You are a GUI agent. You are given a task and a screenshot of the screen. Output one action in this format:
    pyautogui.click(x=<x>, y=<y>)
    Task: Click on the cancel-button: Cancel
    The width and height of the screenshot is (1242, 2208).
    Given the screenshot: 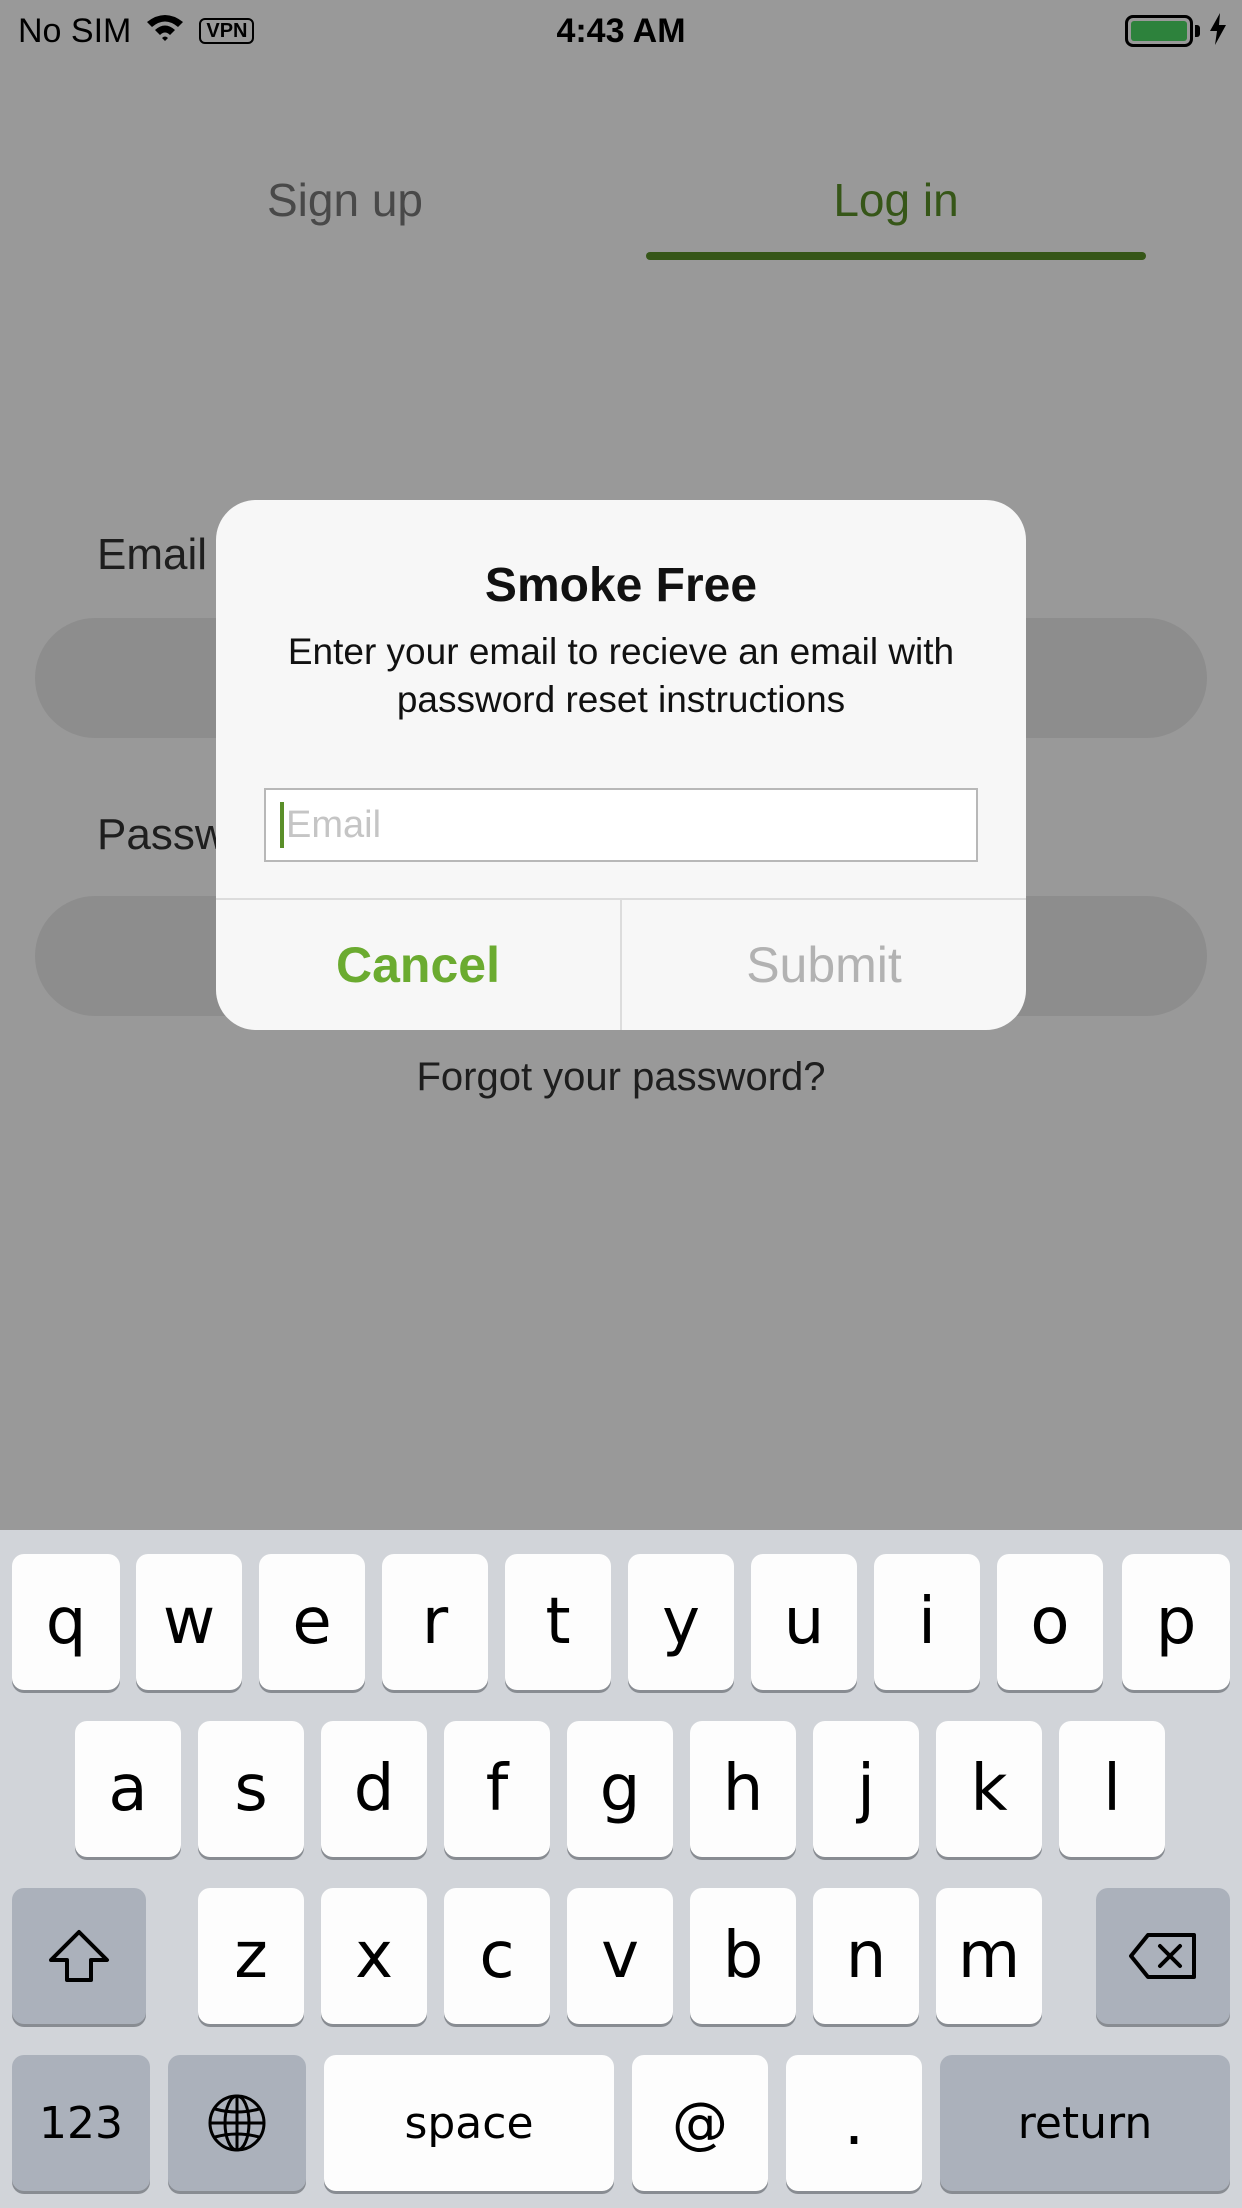 What is the action you would take?
    pyautogui.click(x=418, y=965)
    